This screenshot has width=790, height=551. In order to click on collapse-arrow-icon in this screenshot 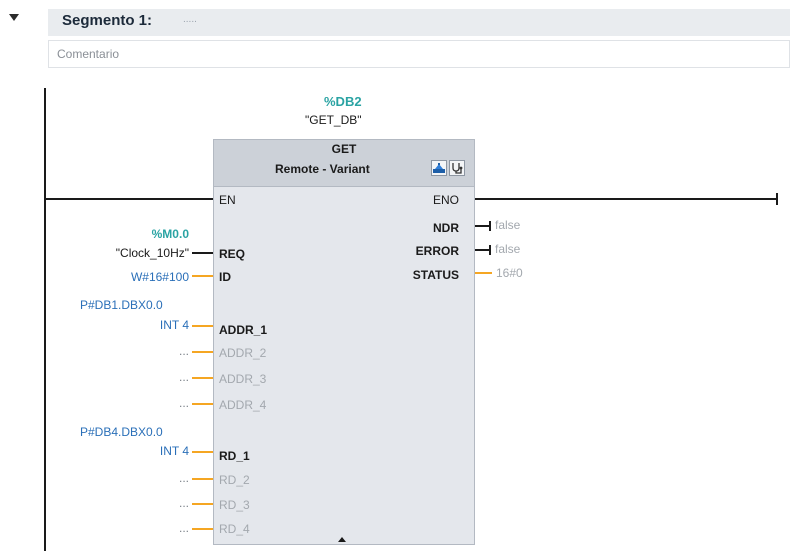, I will do `click(14, 17)`.